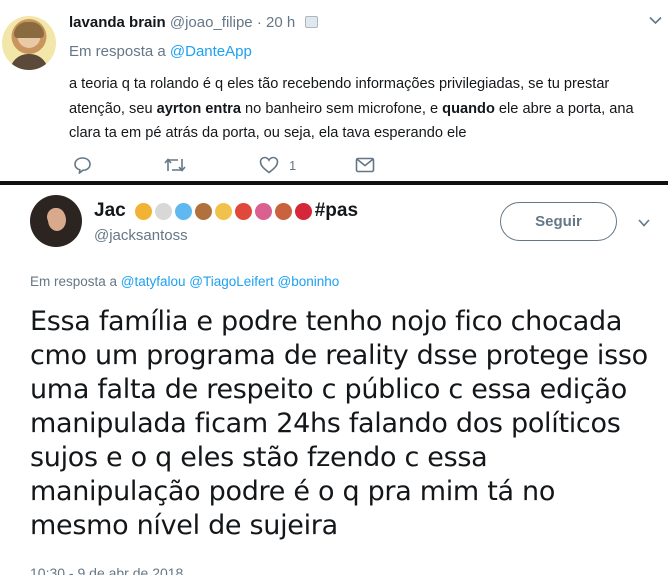 Image resolution: width=668 pixels, height=575 pixels. What do you see at coordinates (211, 22) in the screenshot?
I see `user-handle: @joao_filipe` at bounding box center [211, 22].